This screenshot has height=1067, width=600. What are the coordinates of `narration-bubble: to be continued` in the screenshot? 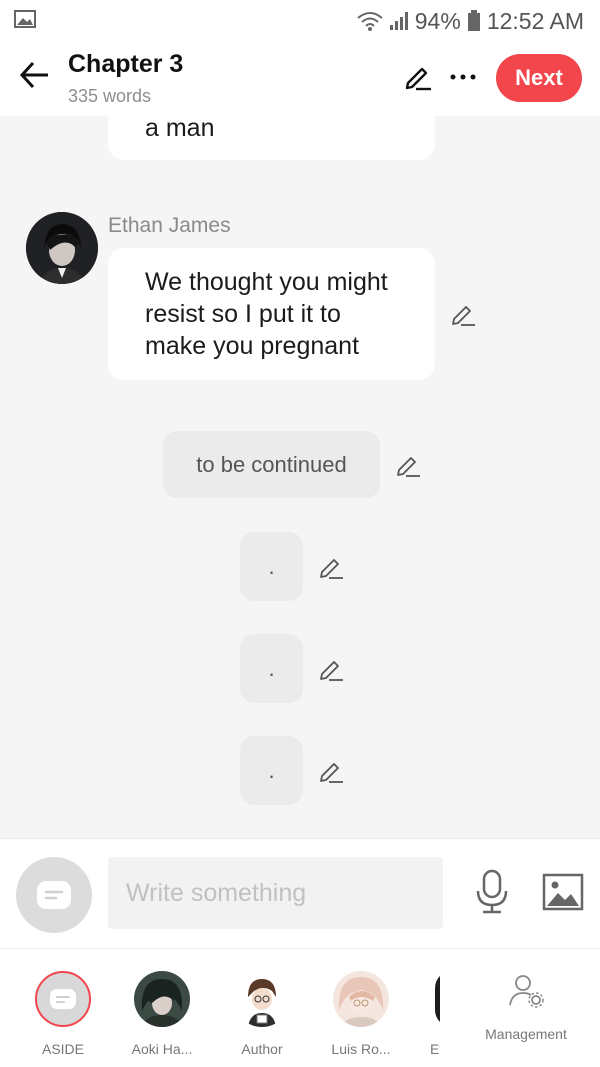 It's located at (271, 464).